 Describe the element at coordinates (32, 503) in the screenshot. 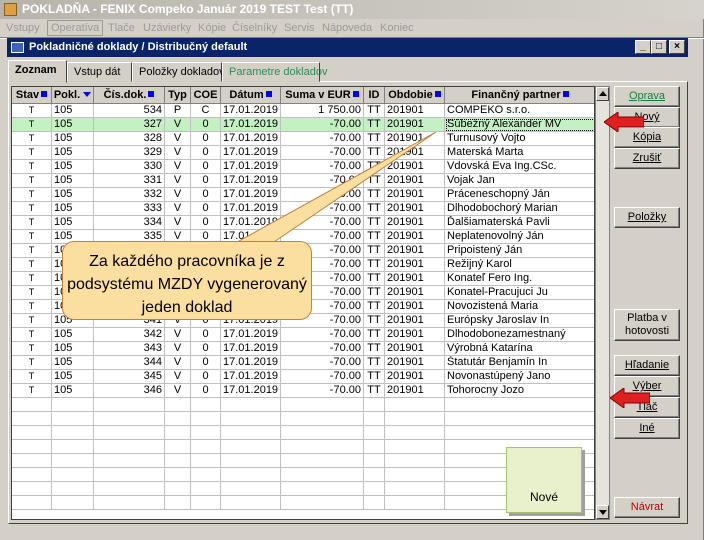

I see `cell-status` at that location.